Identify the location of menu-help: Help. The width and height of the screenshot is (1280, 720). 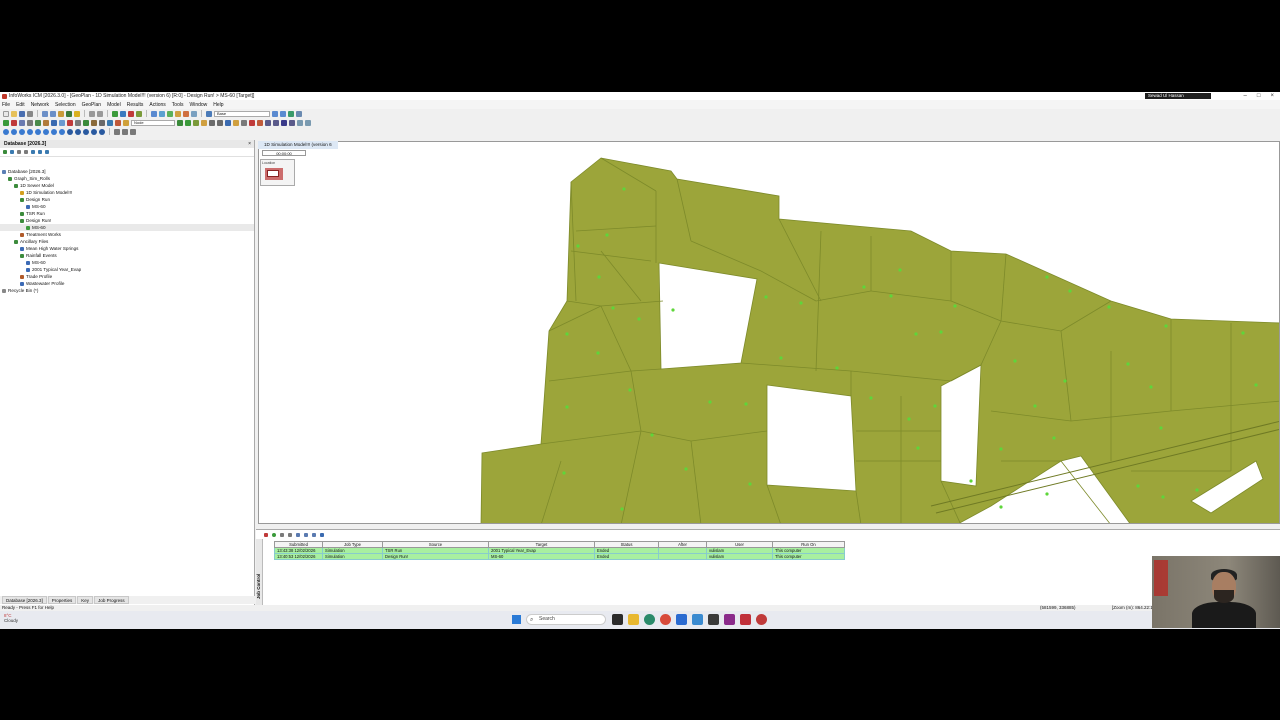
(218, 105).